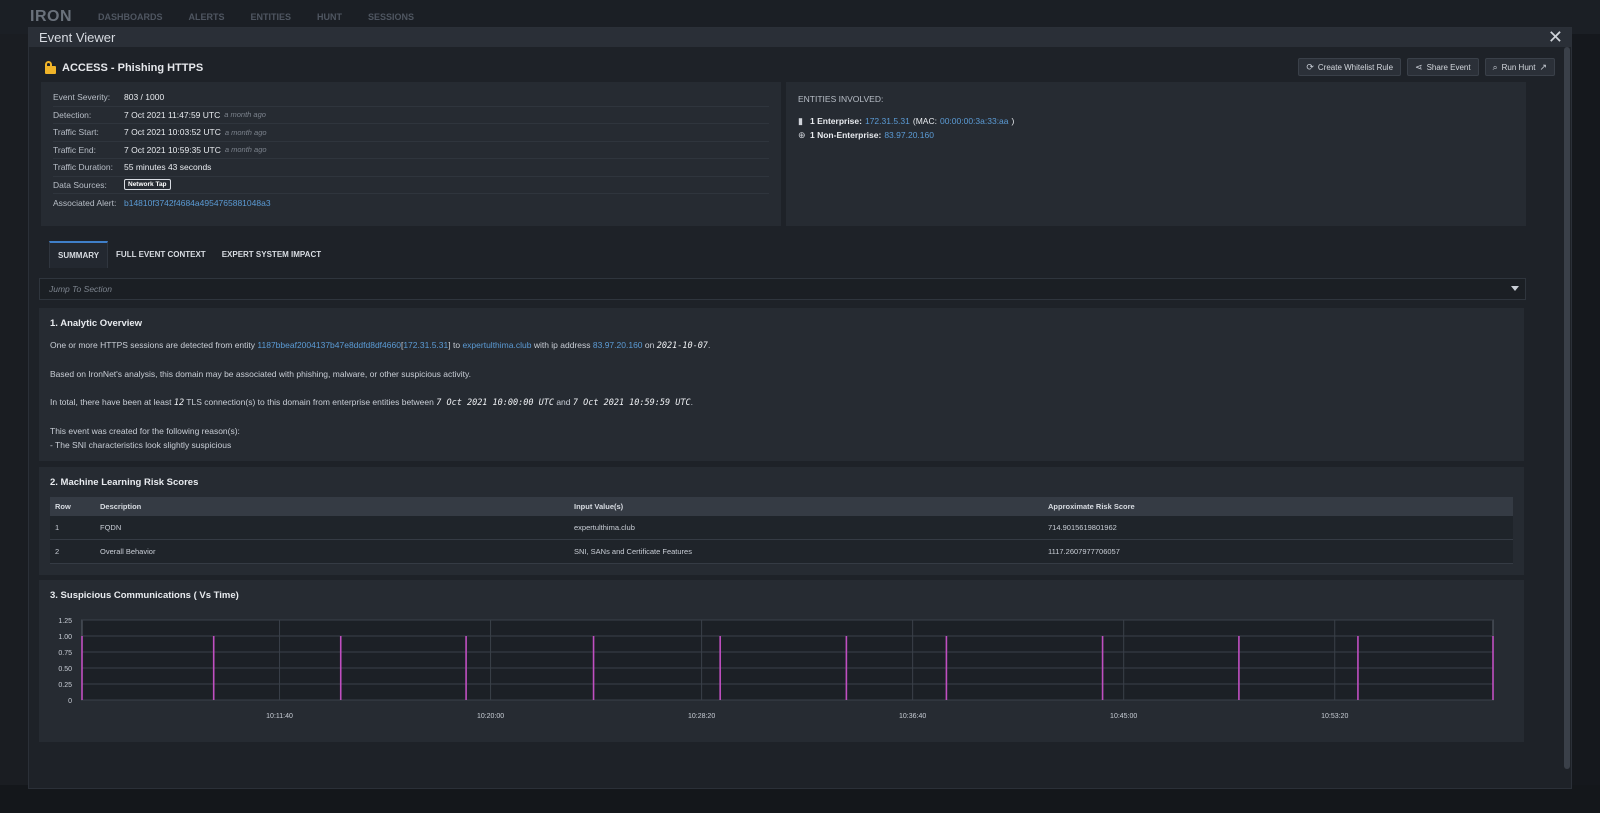 Image resolution: width=1600 pixels, height=813 pixels. I want to click on x-tick-label: 10:53:20, so click(1334, 716).